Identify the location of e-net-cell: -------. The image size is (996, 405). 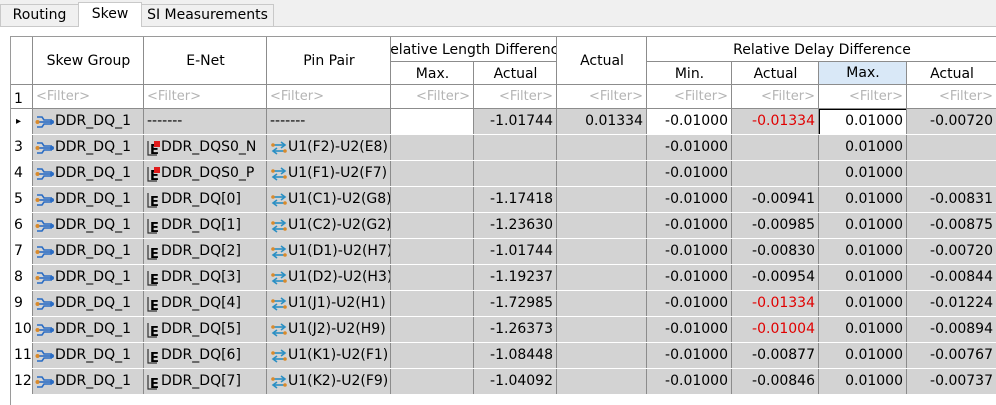
(205, 122).